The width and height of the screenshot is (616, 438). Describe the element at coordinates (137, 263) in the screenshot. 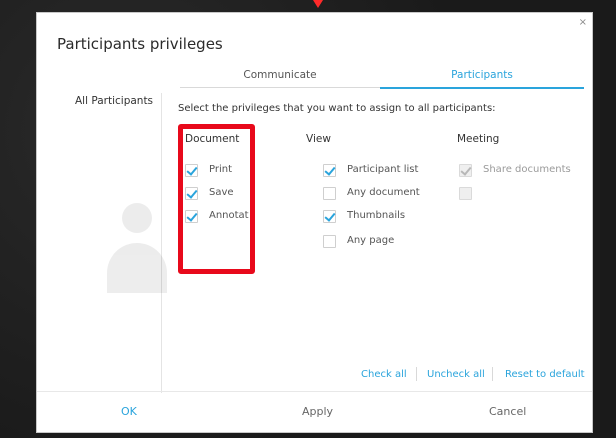

I see `user-silhouette-icon` at that location.